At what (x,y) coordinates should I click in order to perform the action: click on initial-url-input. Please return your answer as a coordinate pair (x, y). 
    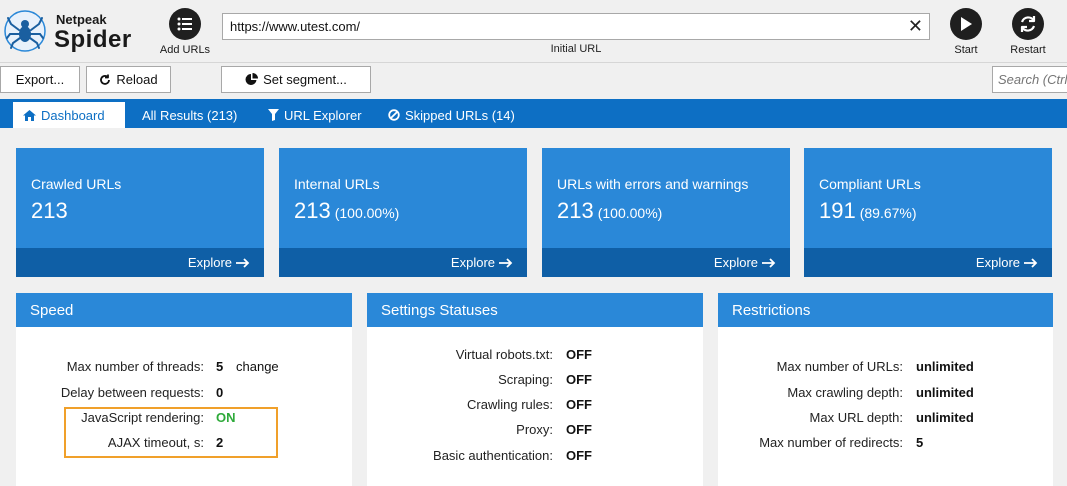
    Looking at the image, I should click on (560, 26).